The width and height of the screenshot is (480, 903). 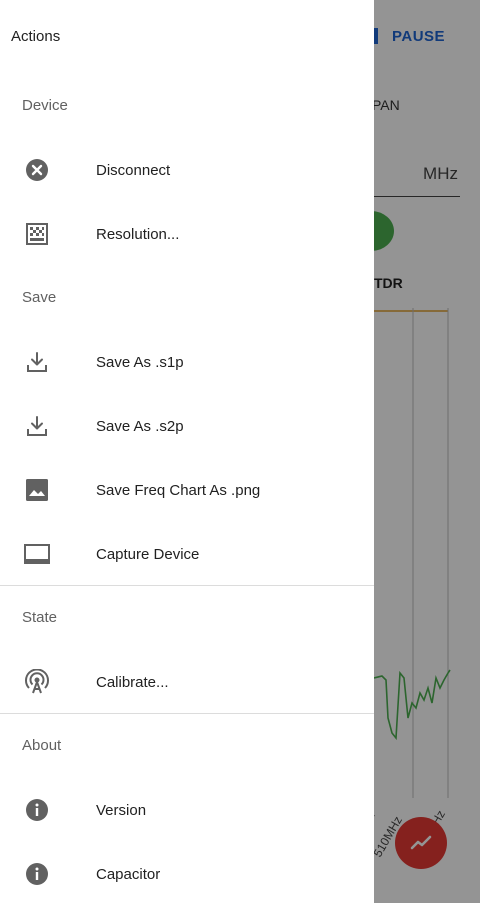 I want to click on grid-icon, so click(x=37, y=234).